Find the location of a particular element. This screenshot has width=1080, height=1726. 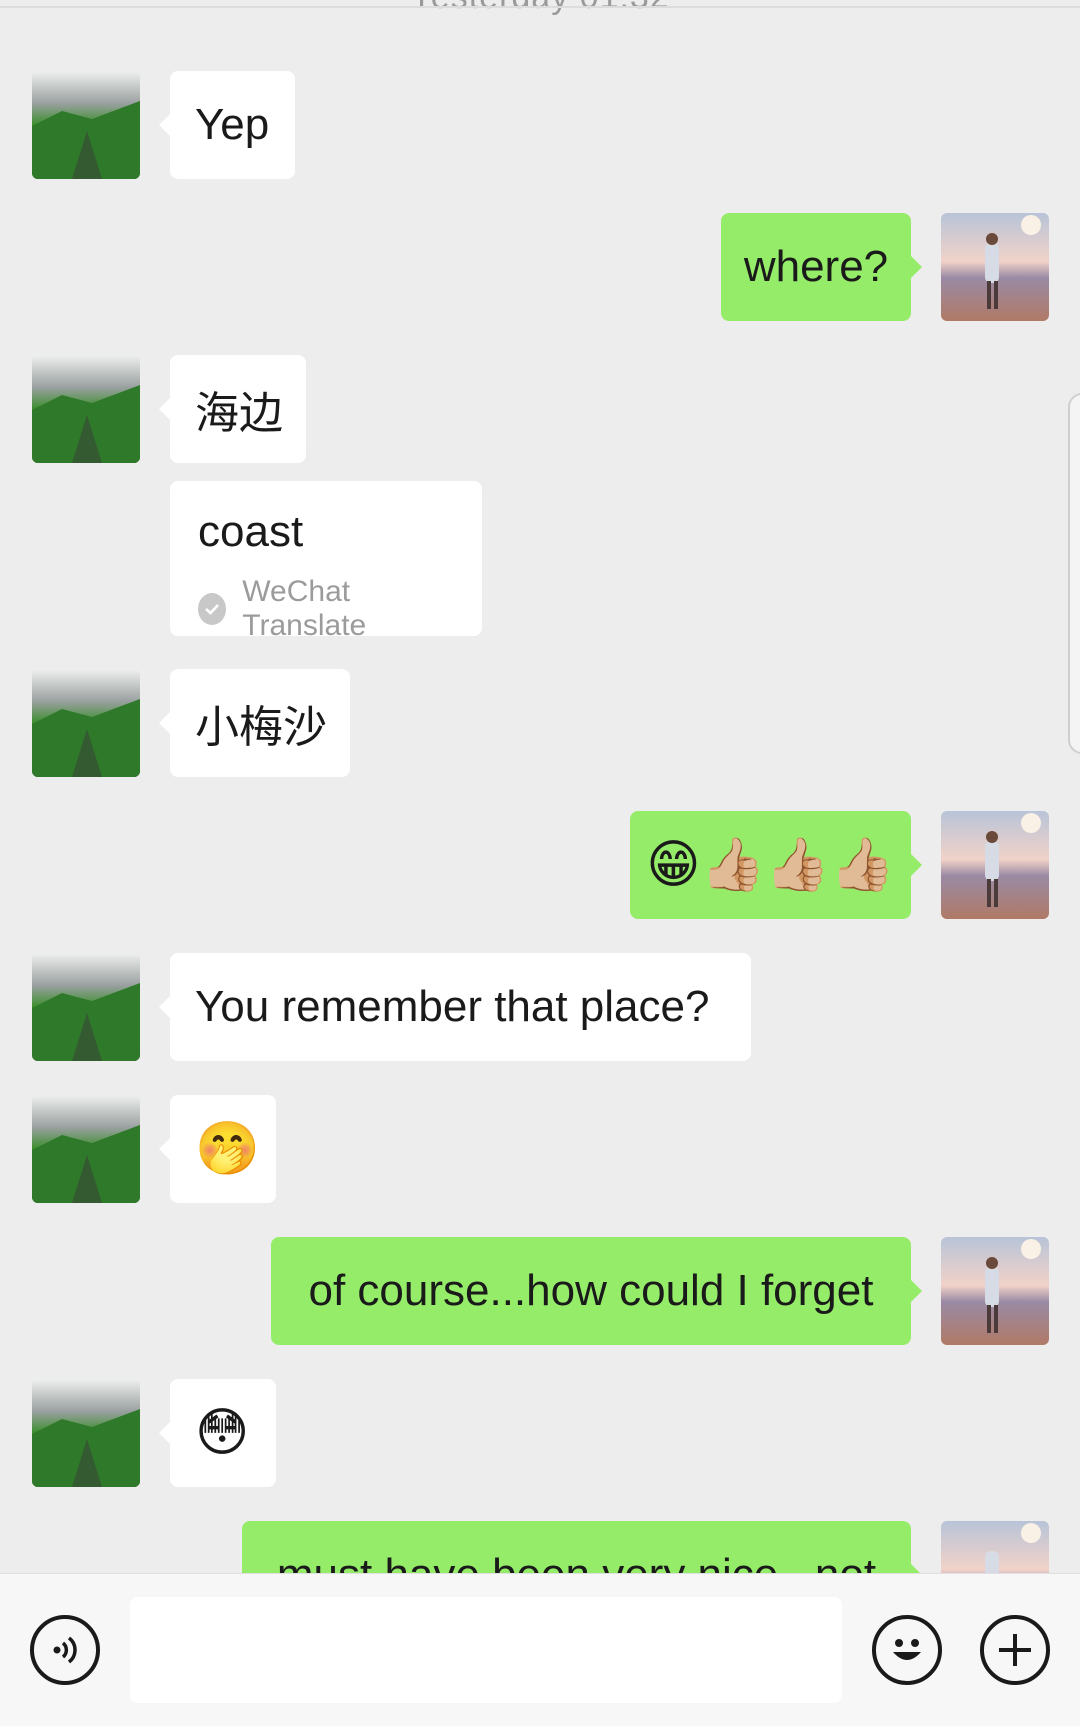

message-text: 🤭 is located at coordinates (227, 1149).